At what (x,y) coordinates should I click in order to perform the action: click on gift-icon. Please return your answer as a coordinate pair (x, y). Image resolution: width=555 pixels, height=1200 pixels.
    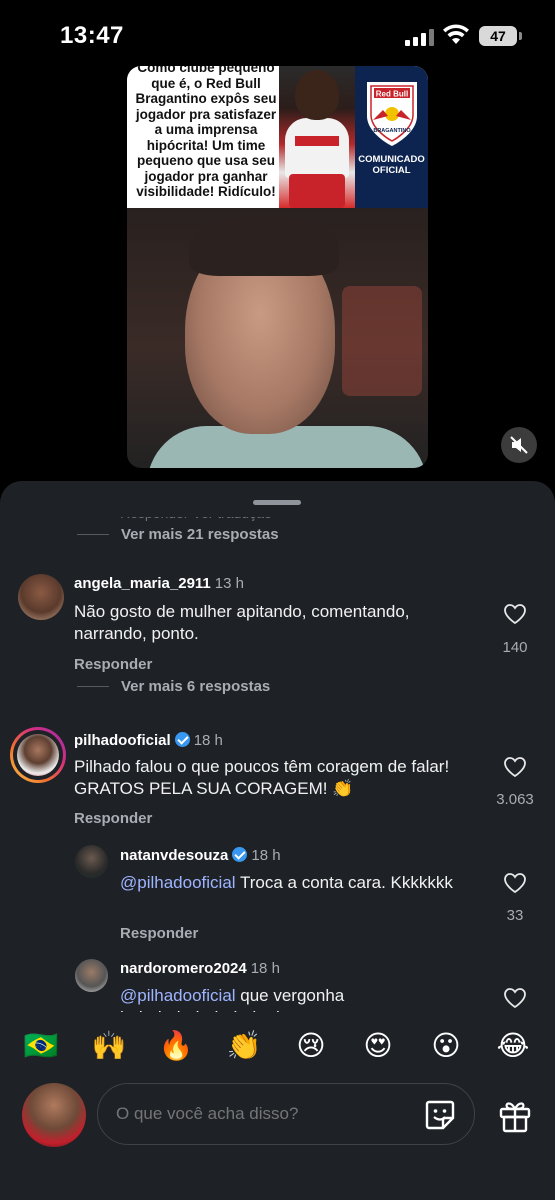
    Looking at the image, I should click on (515, 1116).